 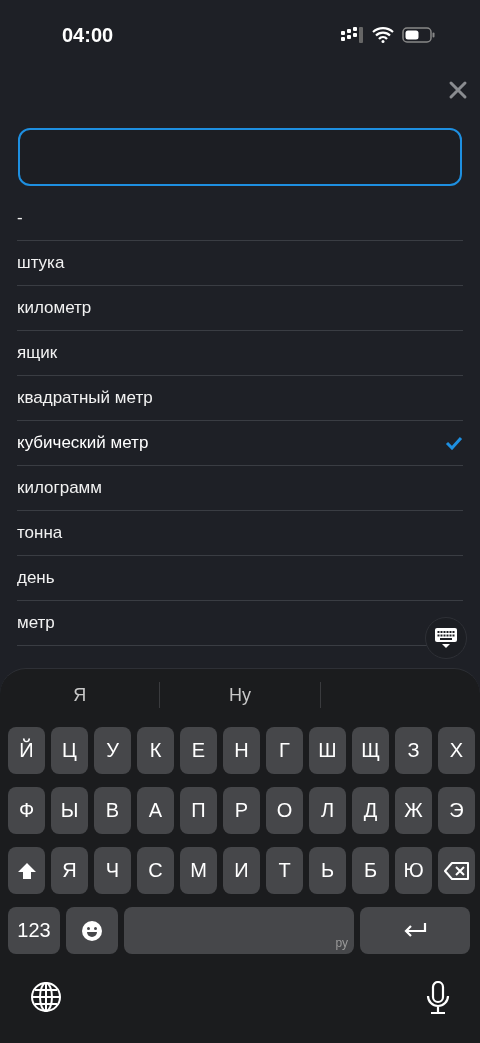 What do you see at coordinates (284, 810) in the screenshot?
I see `letter-key: О` at bounding box center [284, 810].